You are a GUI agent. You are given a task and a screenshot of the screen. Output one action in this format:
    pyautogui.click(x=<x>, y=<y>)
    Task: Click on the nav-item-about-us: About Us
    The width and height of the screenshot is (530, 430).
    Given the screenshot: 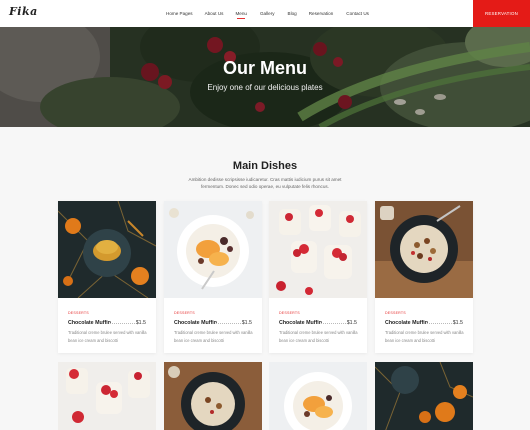 What is the action you would take?
    pyautogui.click(x=214, y=13)
    